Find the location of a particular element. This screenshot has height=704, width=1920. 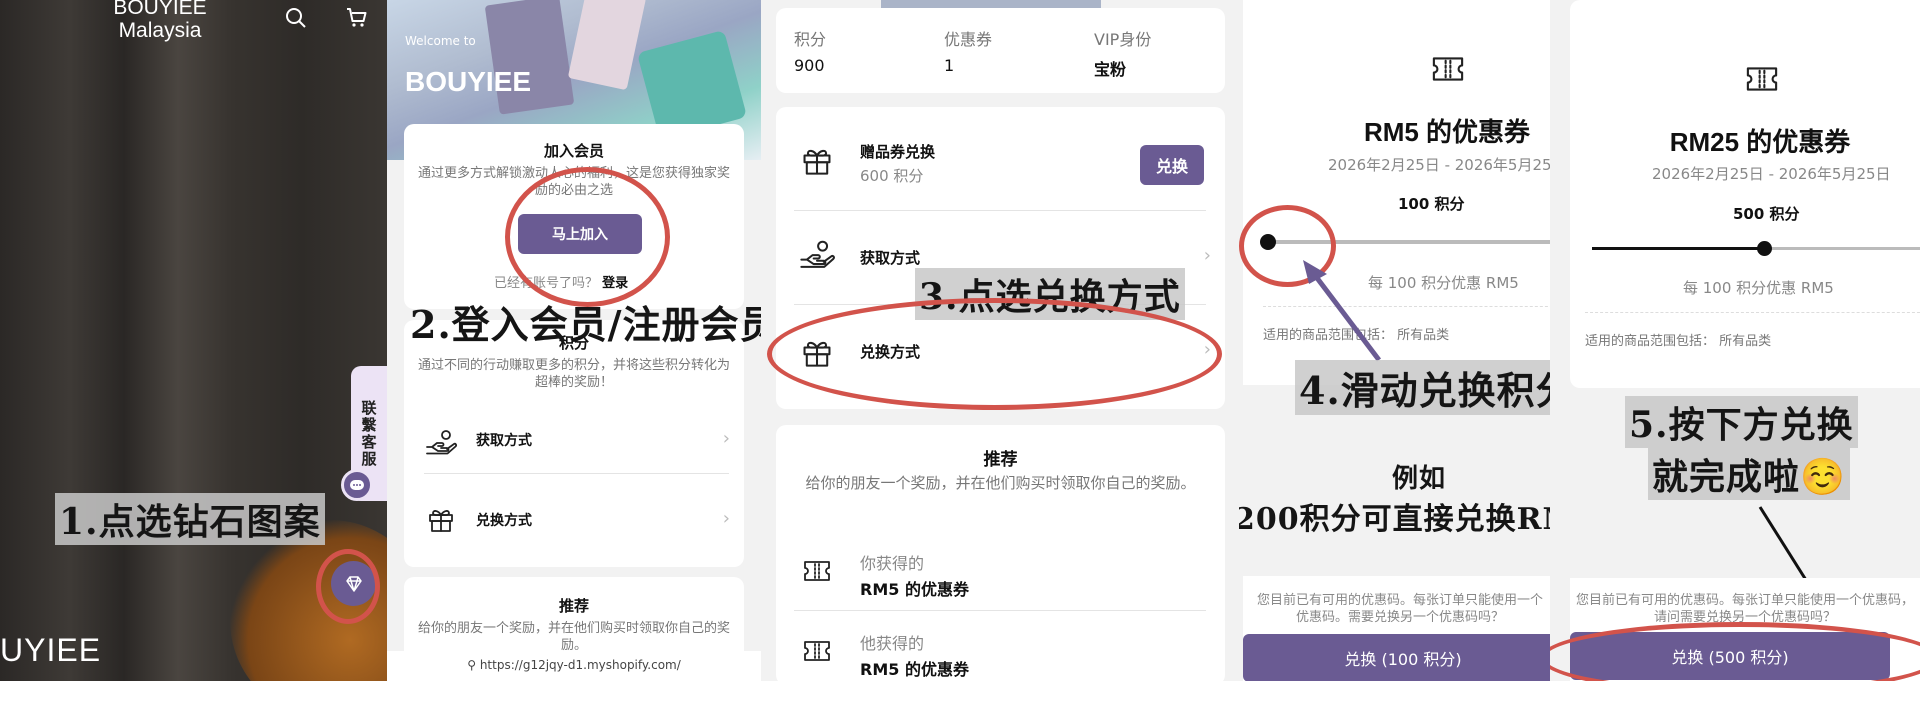

stat-value: 1 is located at coordinates (949, 65).